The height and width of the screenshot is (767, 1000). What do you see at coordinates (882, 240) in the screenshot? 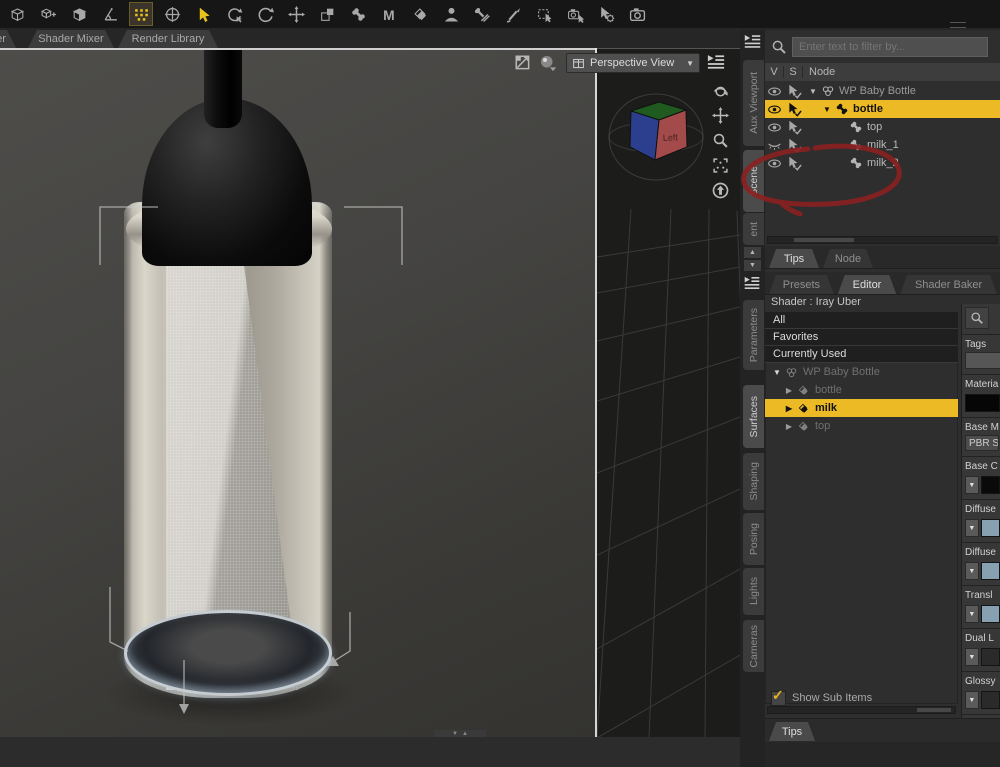
I see `scene-horizontal-scrollbar` at bounding box center [882, 240].